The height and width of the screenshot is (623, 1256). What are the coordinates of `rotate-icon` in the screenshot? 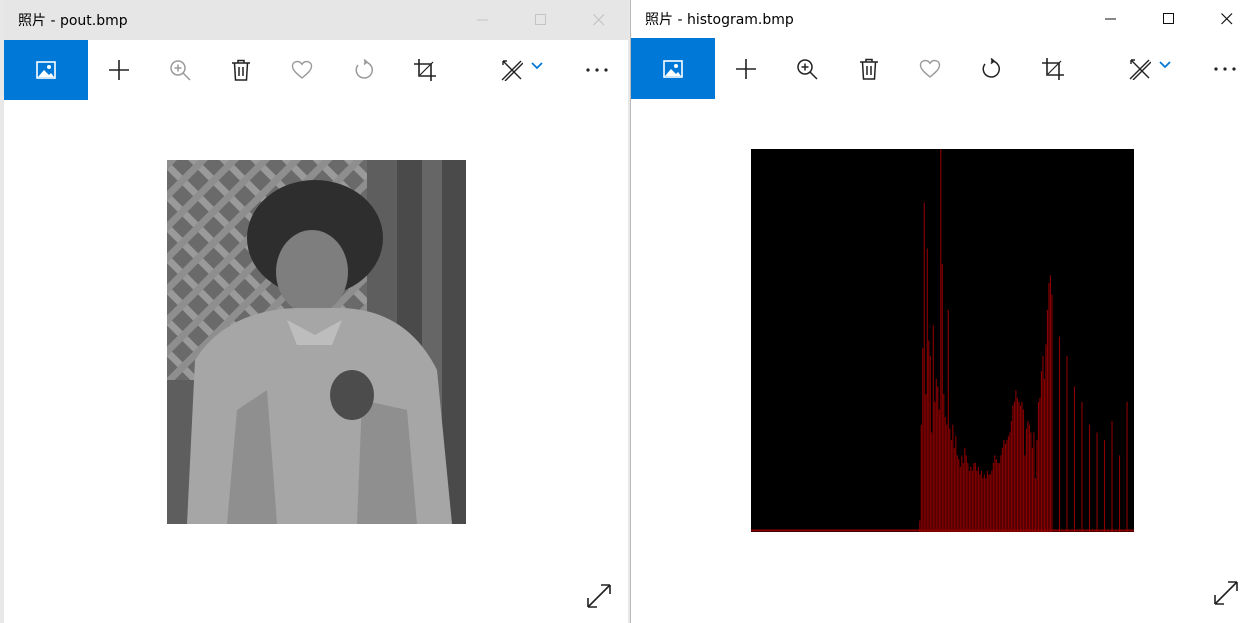 It's located at (991, 67).